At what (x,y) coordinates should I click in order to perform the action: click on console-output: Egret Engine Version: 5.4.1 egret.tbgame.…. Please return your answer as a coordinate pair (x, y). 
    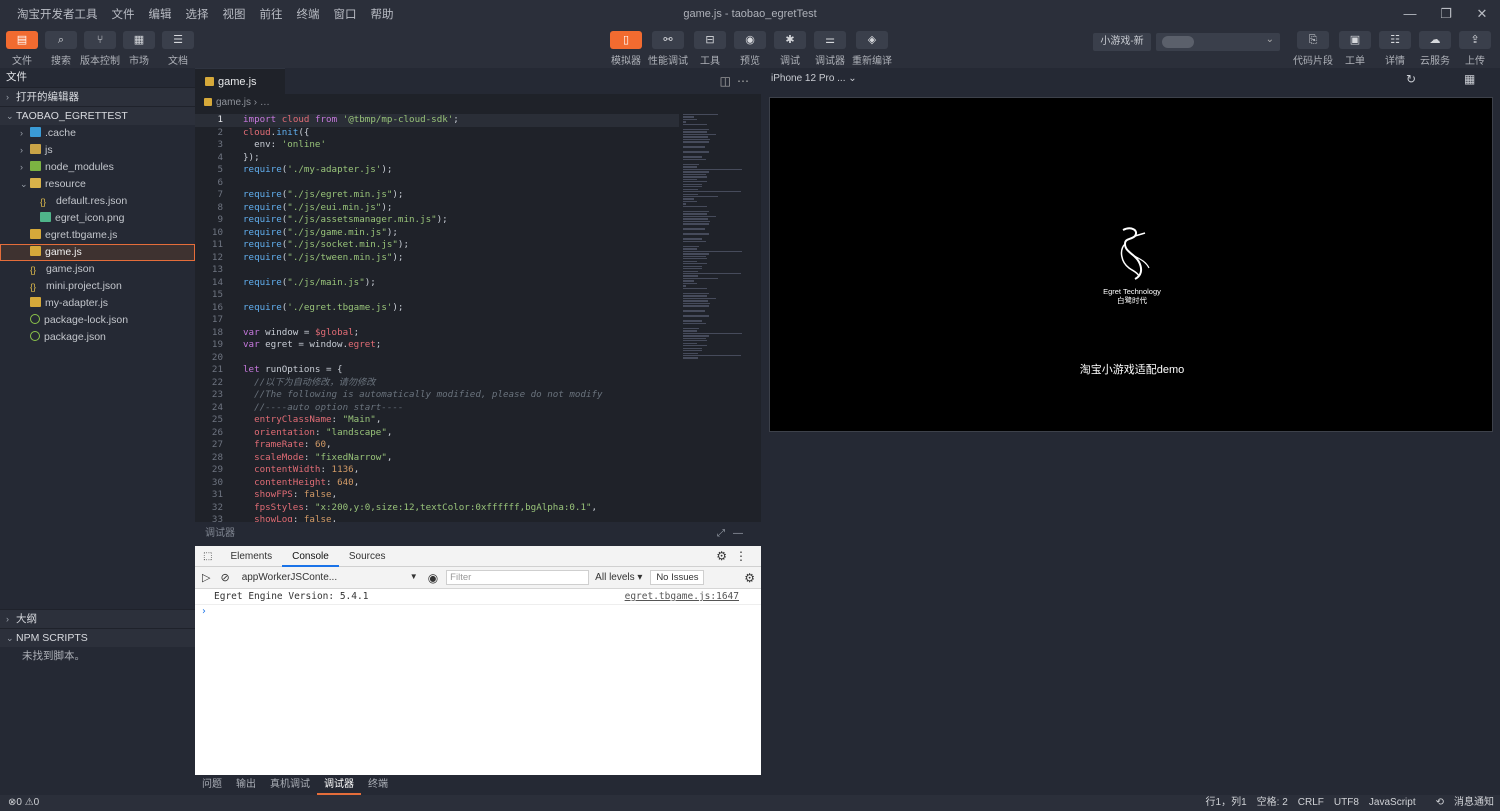
    Looking at the image, I should click on (478, 604).